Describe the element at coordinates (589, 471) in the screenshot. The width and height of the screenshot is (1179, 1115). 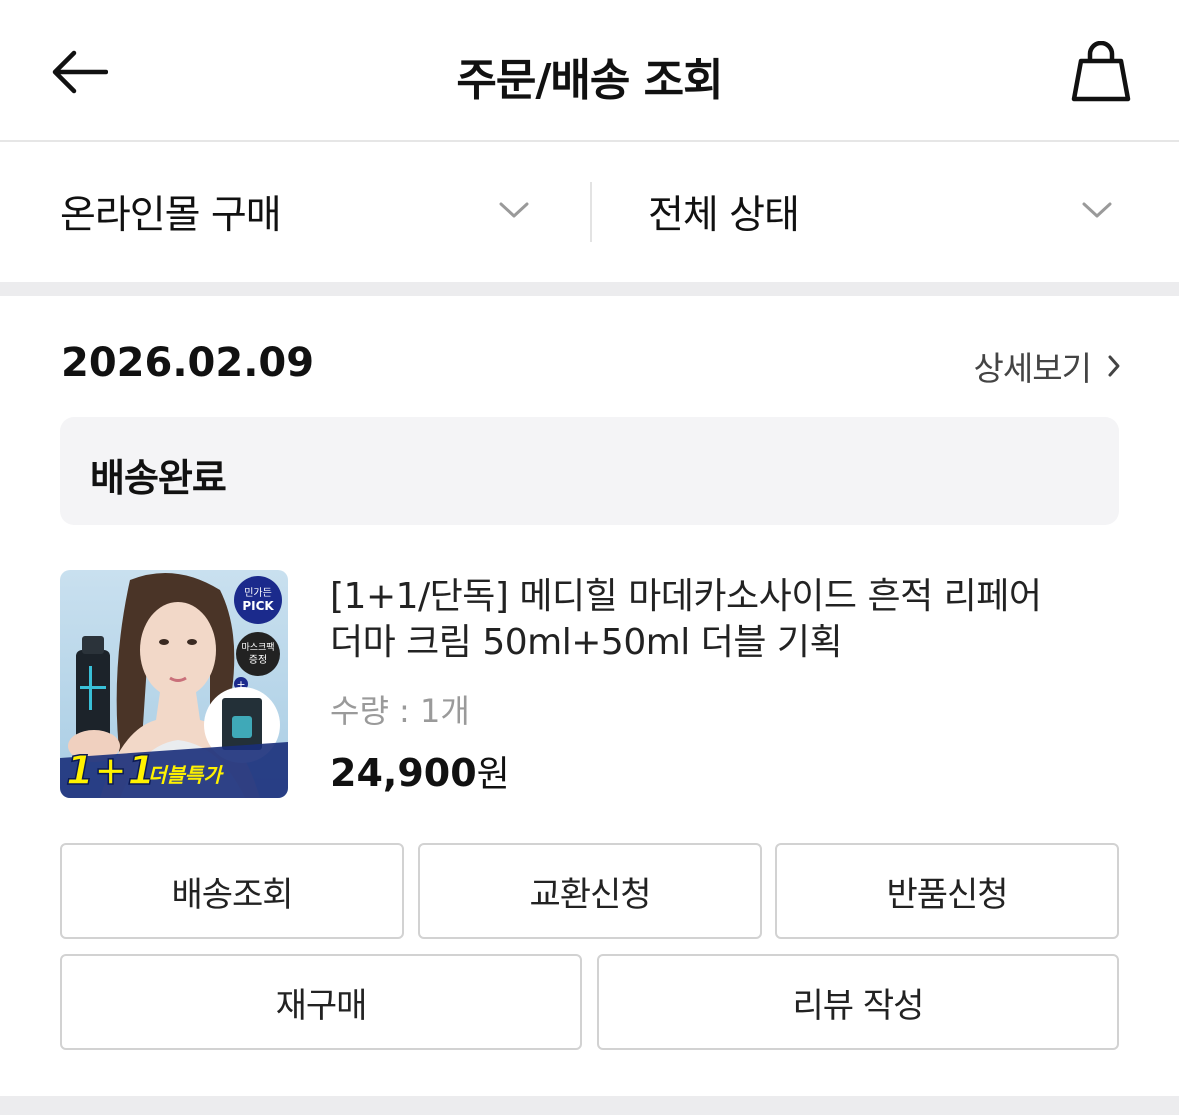
I see `delivery-status-box: 배송완료` at that location.